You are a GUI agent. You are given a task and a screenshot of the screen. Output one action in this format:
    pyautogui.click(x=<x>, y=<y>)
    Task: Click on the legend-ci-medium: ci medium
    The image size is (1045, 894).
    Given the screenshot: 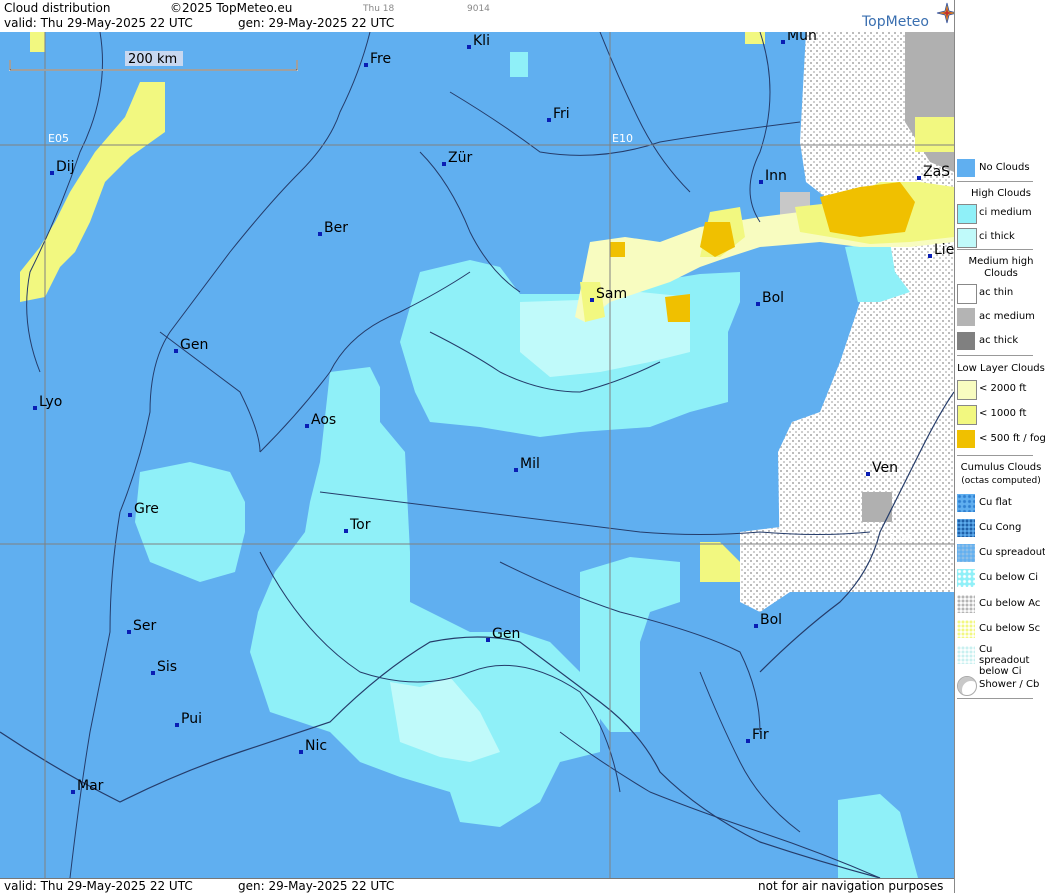 What is the action you would take?
    pyautogui.click(x=1000, y=213)
    